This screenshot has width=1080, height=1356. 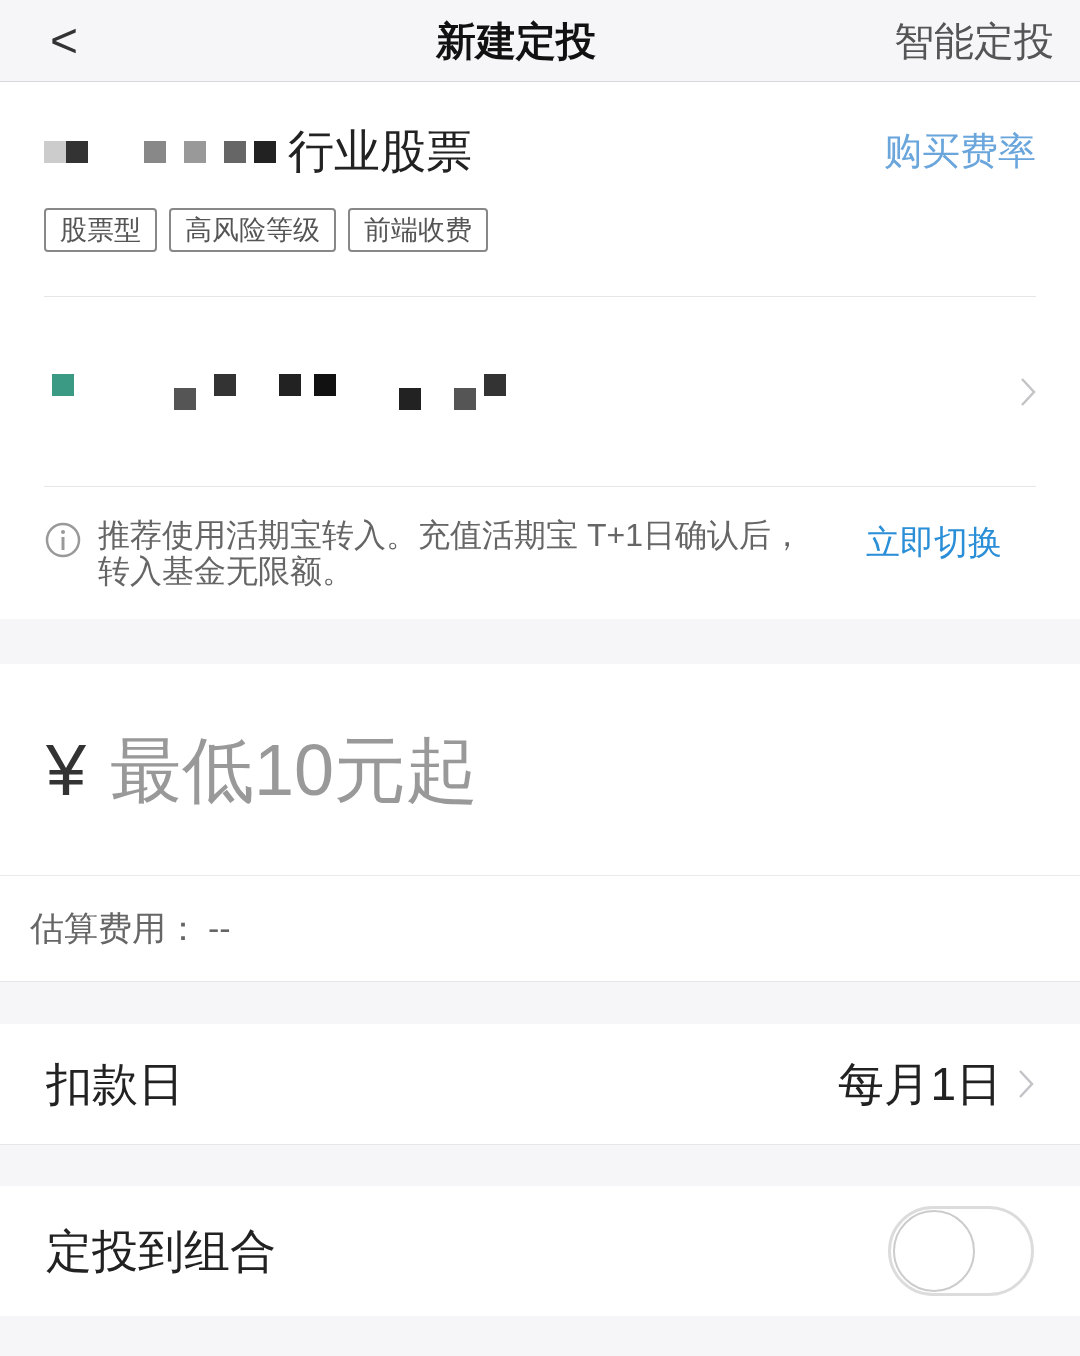 I want to click on combo-label: 定投到组合, so click(x=161, y=1251).